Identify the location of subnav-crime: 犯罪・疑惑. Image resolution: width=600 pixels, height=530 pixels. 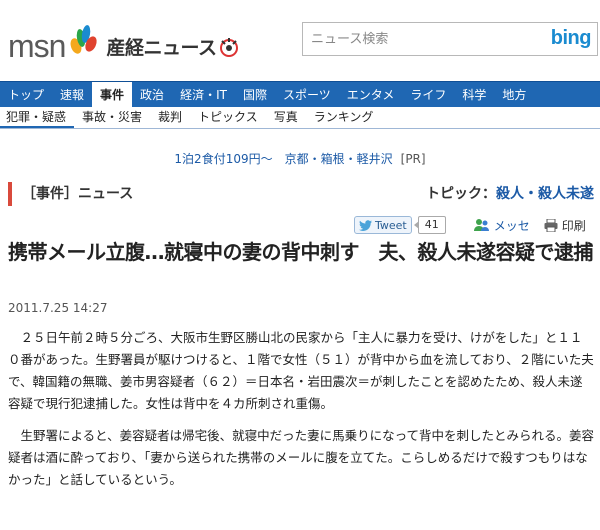
(37, 117).